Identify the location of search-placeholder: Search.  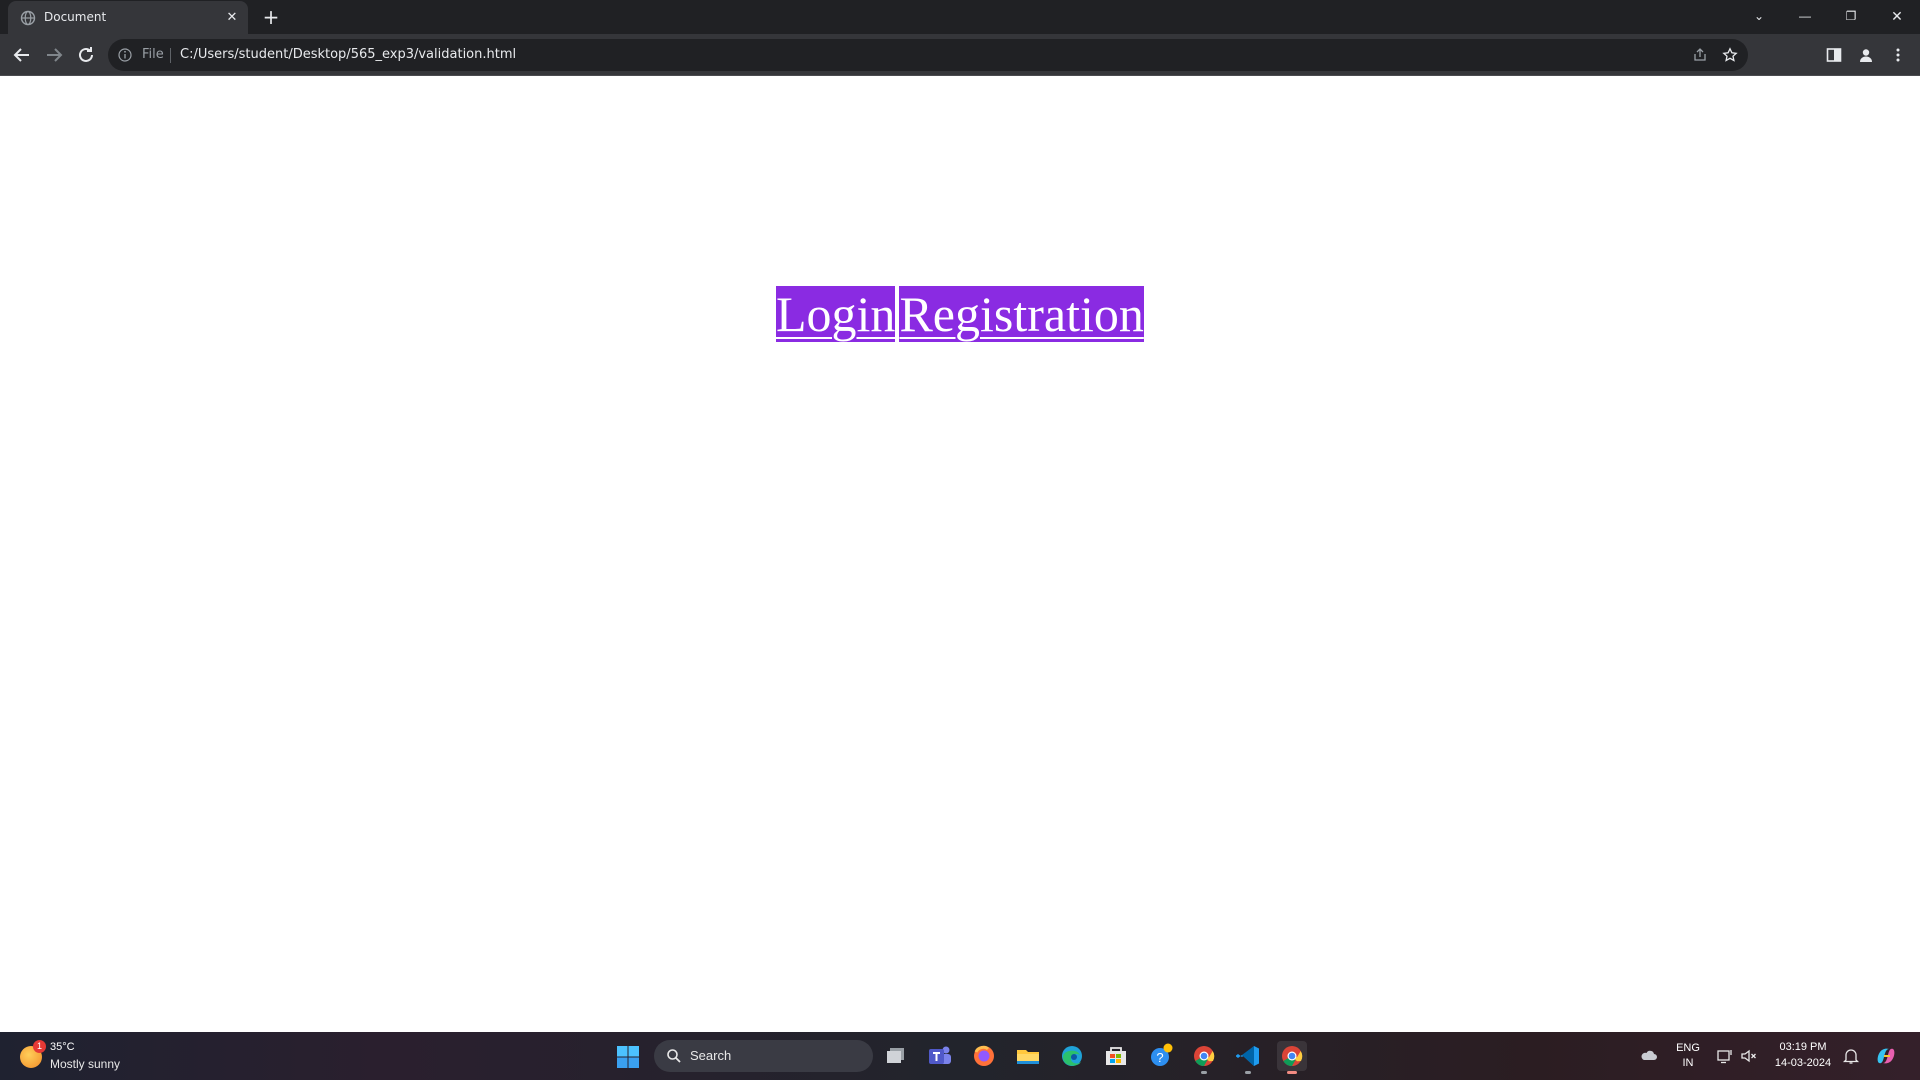
(711, 1055).